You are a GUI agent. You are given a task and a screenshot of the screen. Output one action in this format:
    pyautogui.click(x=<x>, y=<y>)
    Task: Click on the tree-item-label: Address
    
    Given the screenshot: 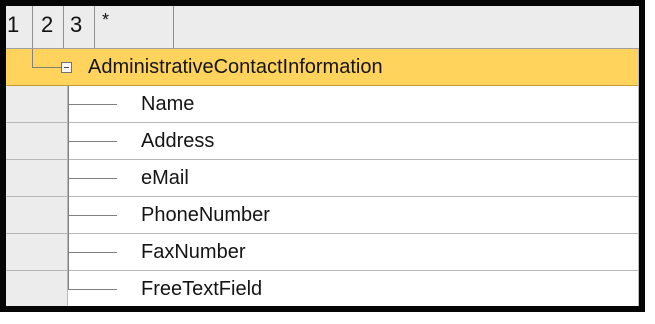 What is the action you would take?
    pyautogui.click(x=178, y=141)
    